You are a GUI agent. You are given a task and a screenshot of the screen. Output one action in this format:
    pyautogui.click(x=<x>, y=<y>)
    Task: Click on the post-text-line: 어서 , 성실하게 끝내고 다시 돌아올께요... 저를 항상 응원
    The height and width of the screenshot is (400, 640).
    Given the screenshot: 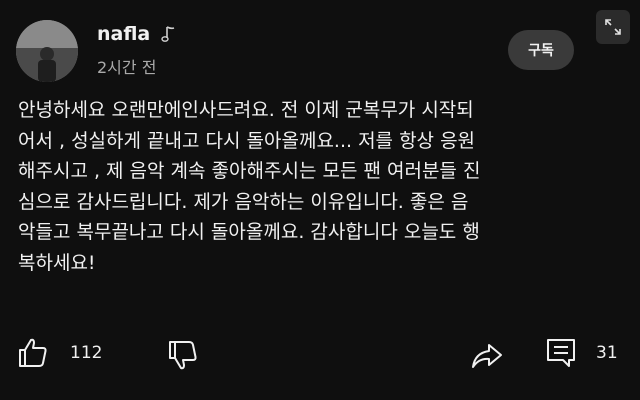 What is the action you would take?
    pyautogui.click(x=247, y=140)
    